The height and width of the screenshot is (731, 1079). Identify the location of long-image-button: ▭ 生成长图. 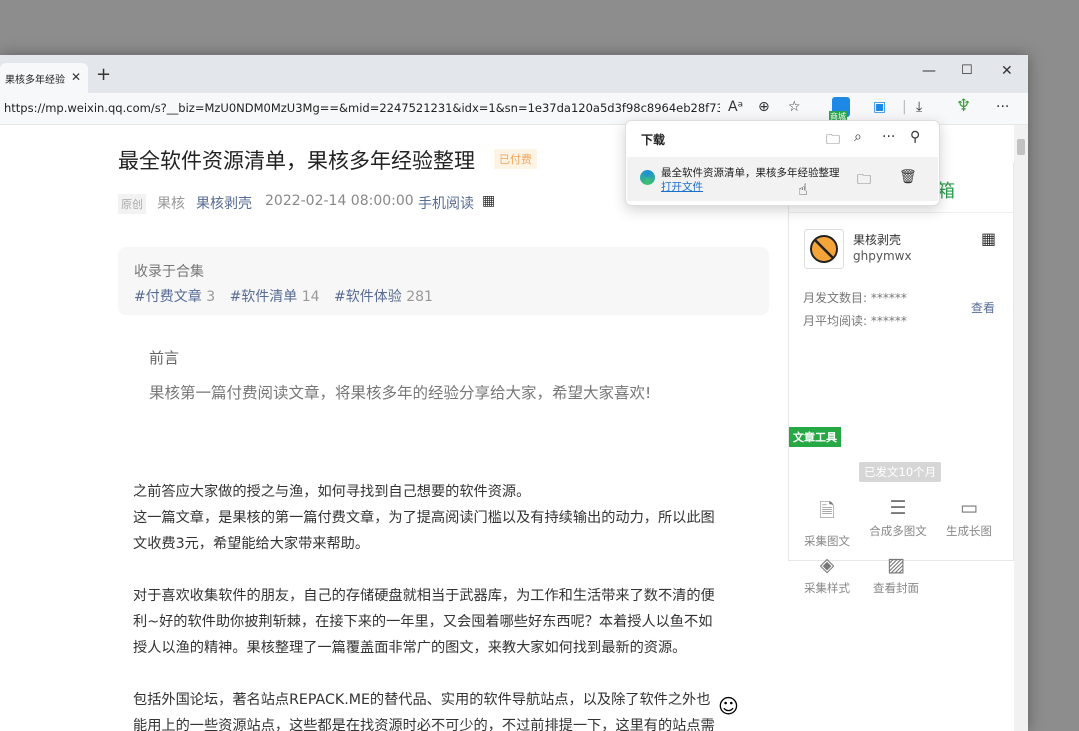
(969, 518).